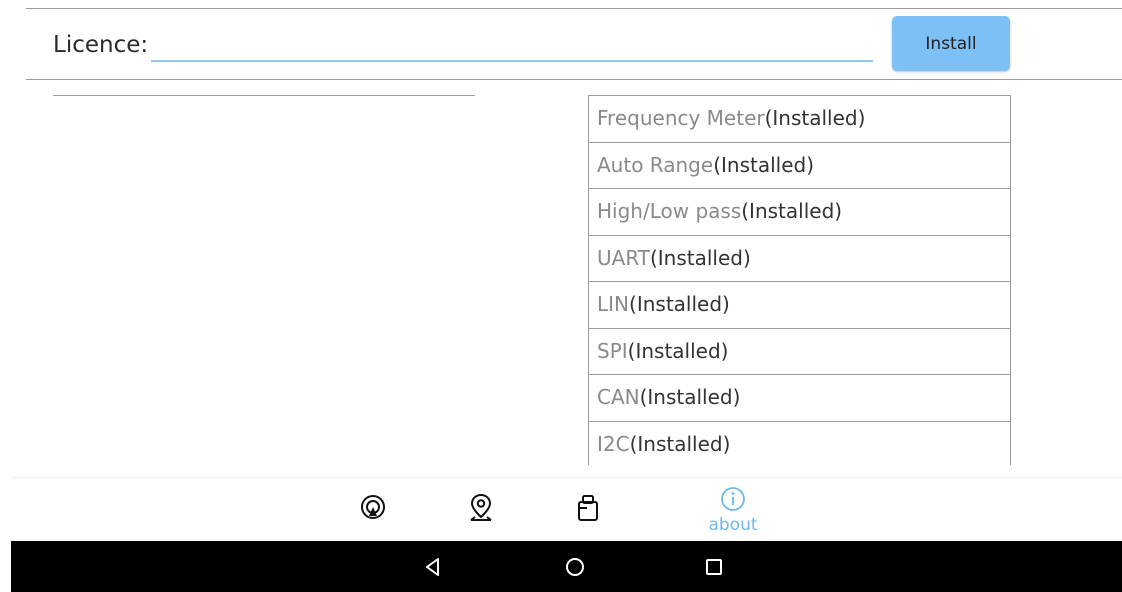 This screenshot has height=592, width=1122. I want to click on nav-item-location, so click(481, 510).